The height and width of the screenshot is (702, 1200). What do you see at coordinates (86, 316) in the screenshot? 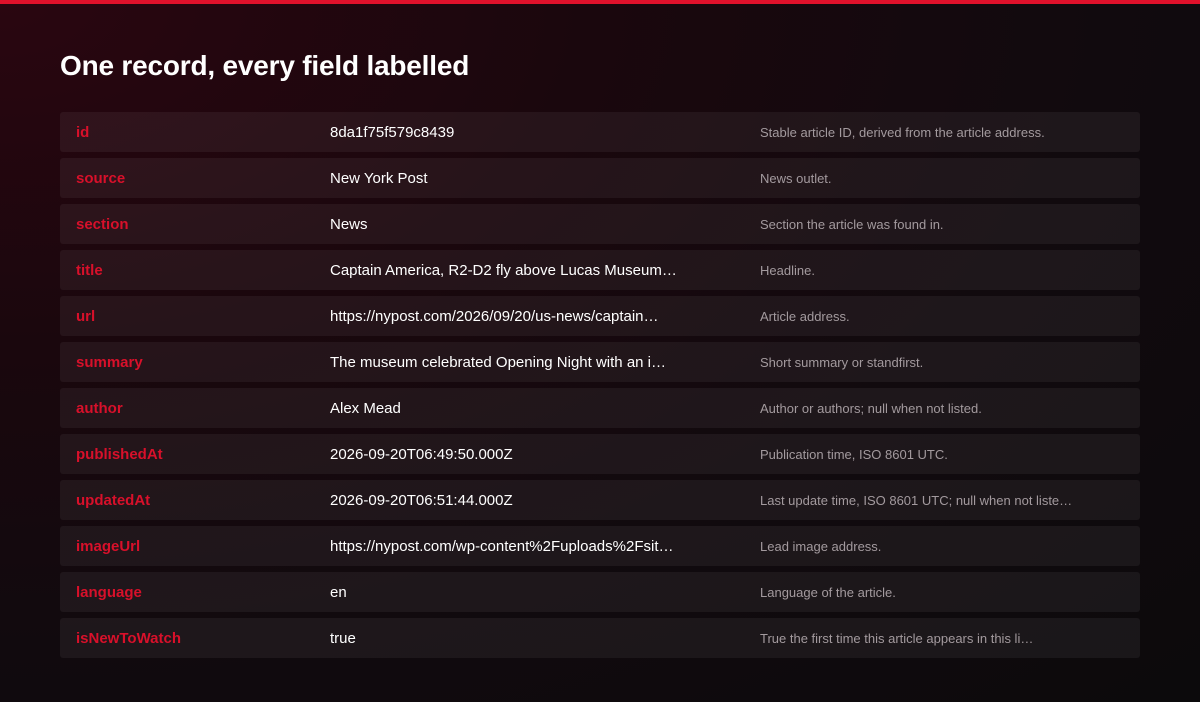
I see `field-key: url` at bounding box center [86, 316].